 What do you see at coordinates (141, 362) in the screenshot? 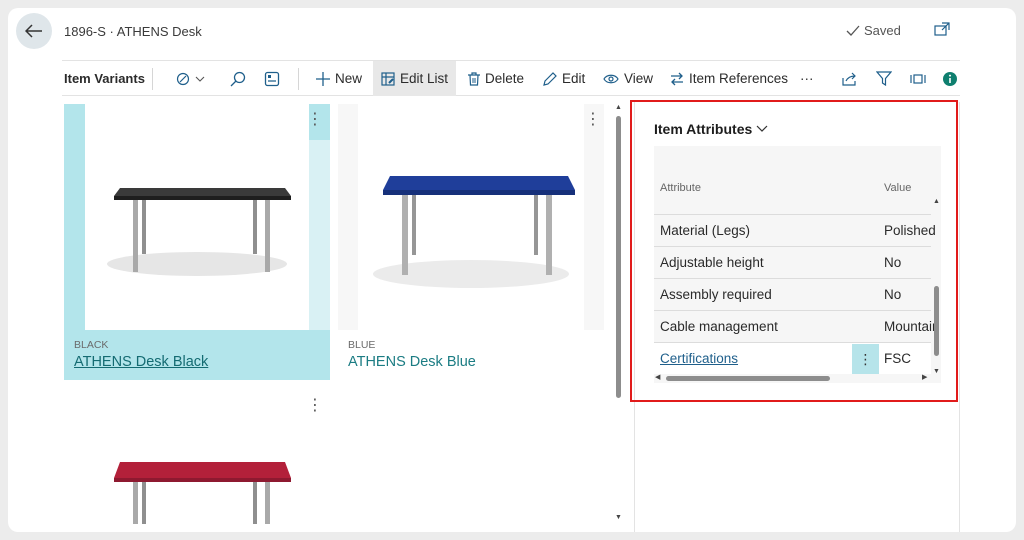
I see `variant-name-link: ATHENS Desk Black` at bounding box center [141, 362].